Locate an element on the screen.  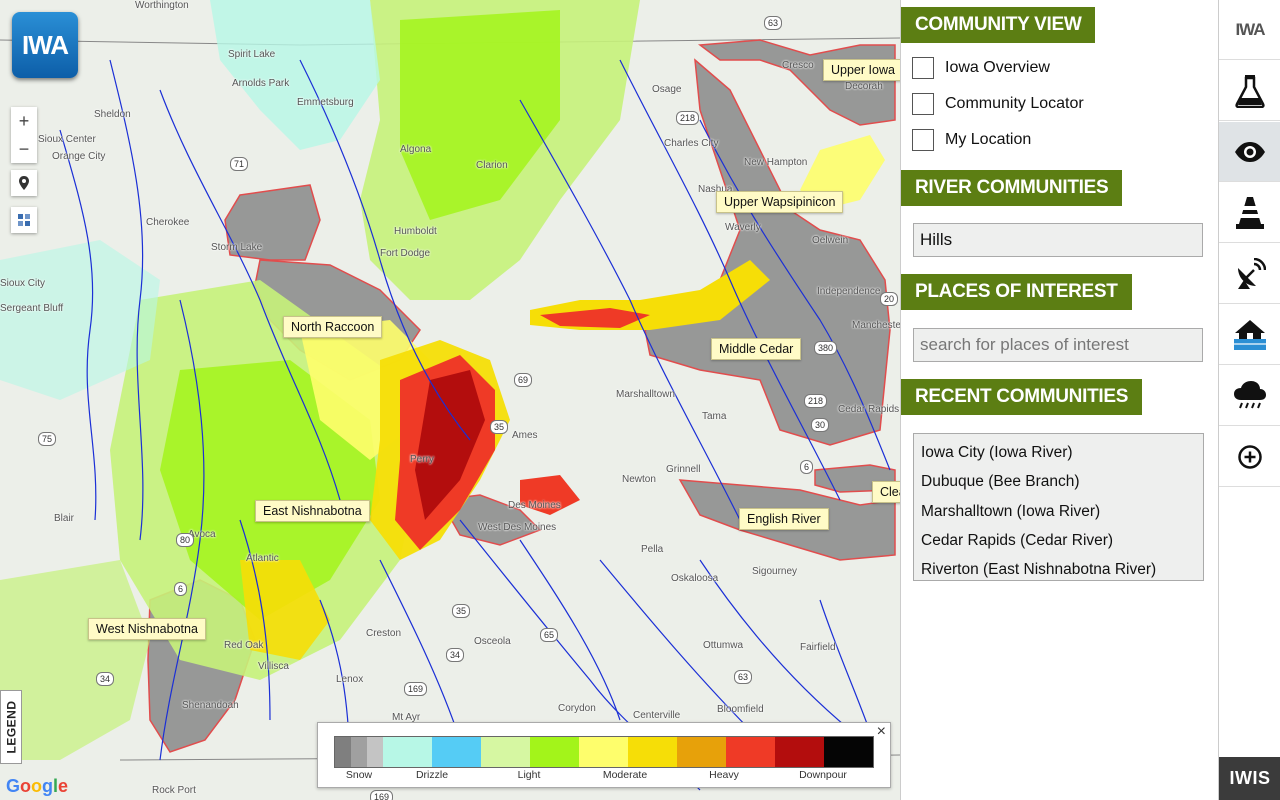
rail-logo-button: IWA is located at coordinates (1249, 30).